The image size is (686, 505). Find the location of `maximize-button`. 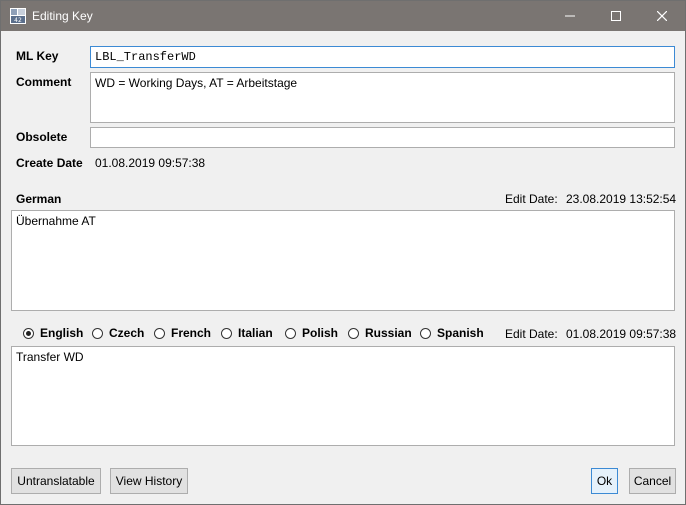

maximize-button is located at coordinates (616, 16).